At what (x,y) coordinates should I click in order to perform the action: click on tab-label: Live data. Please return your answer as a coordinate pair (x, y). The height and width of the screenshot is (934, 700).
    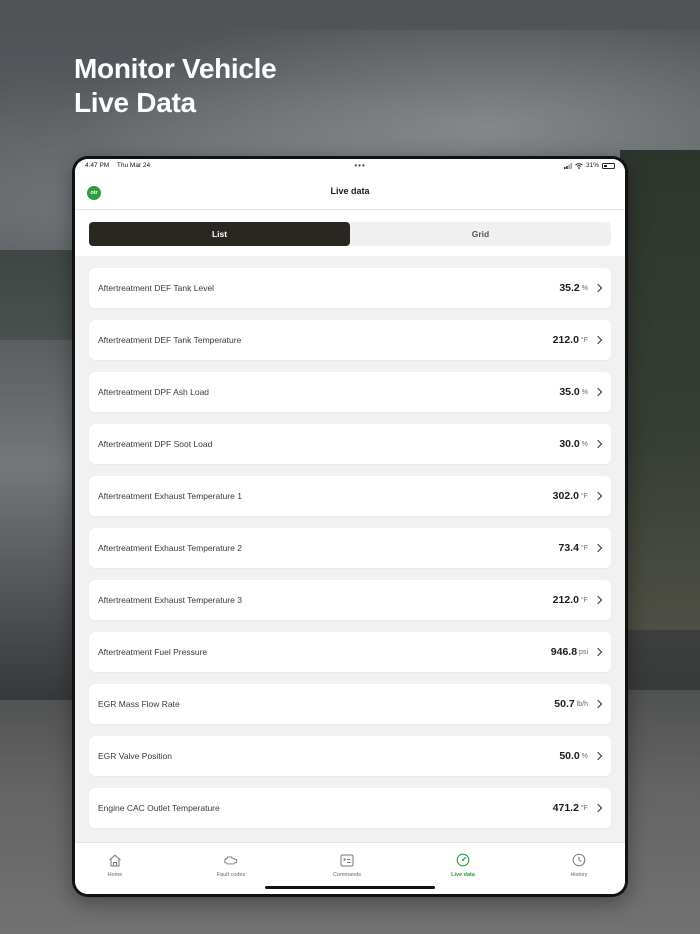
    Looking at the image, I should click on (463, 875).